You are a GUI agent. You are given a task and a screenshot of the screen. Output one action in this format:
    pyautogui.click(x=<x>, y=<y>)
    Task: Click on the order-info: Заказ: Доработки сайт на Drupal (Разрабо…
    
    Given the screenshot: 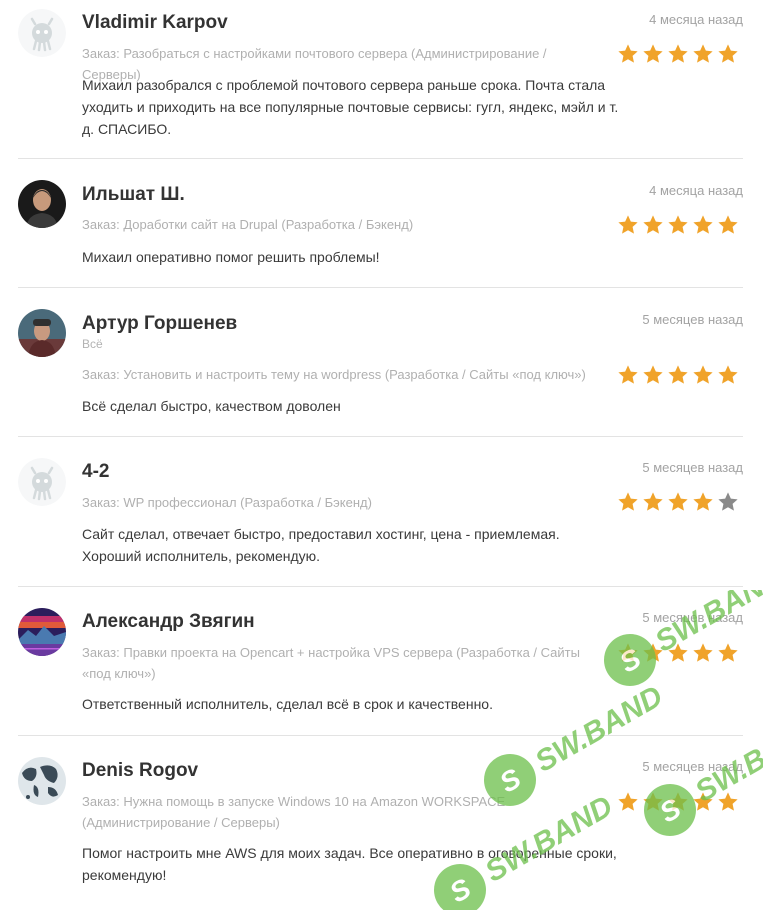 What is the action you would take?
    pyautogui.click(x=337, y=224)
    